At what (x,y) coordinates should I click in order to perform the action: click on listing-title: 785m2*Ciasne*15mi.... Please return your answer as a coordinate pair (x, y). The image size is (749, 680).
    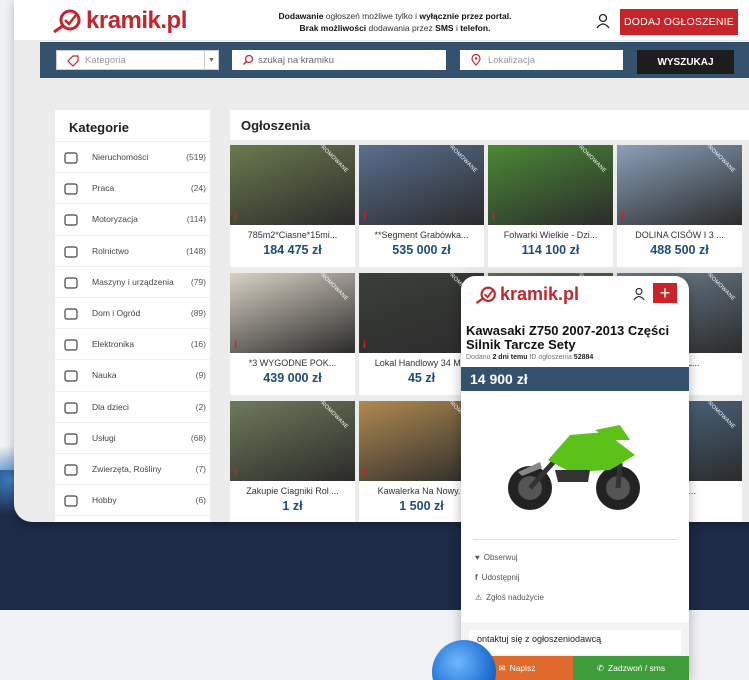
    Looking at the image, I should click on (292, 235).